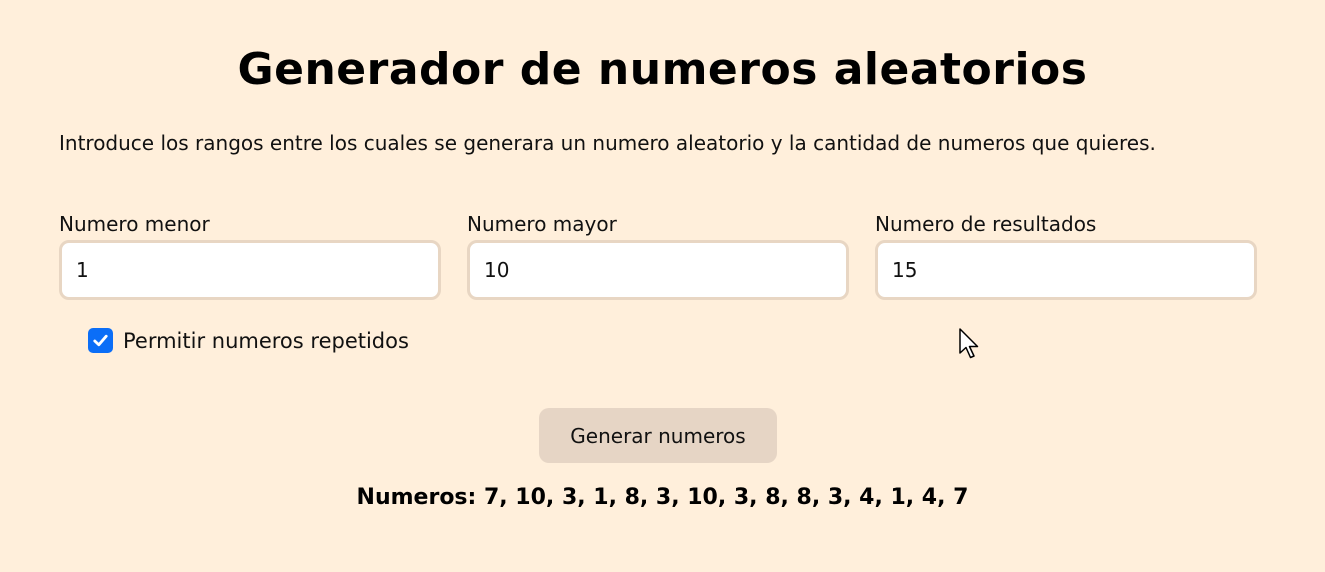  What do you see at coordinates (266, 341) in the screenshot?
I see `allow-repeats-label: Permitir numeros repetidos` at bounding box center [266, 341].